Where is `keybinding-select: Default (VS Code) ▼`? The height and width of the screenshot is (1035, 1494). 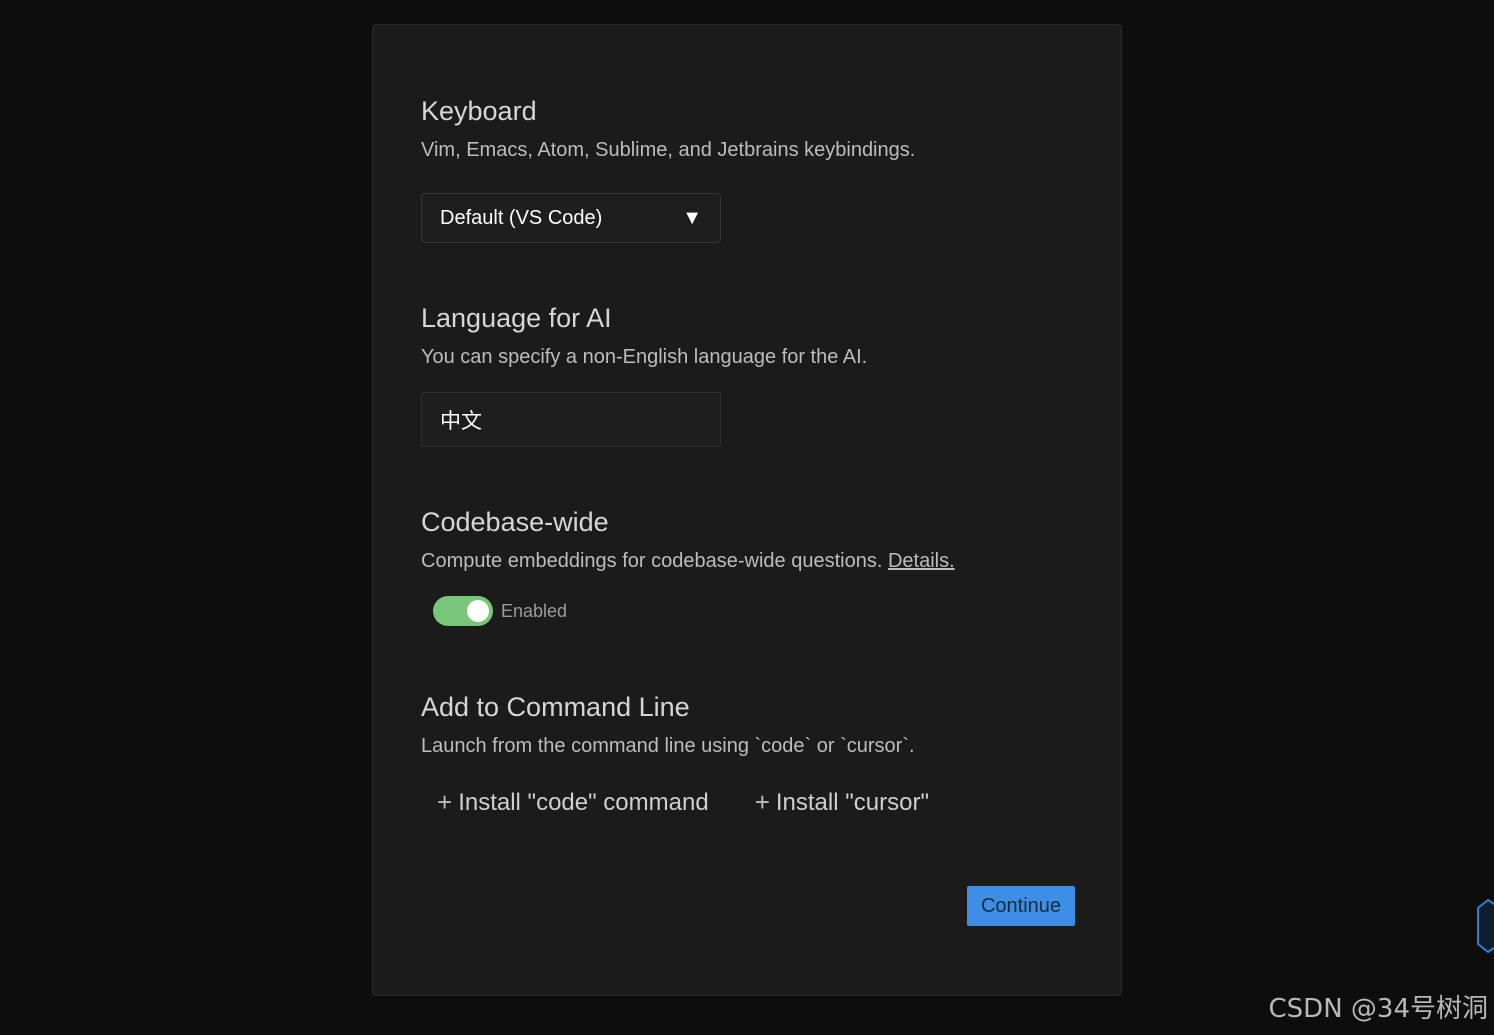 keybinding-select: Default (VS Code) ▼ is located at coordinates (571, 218).